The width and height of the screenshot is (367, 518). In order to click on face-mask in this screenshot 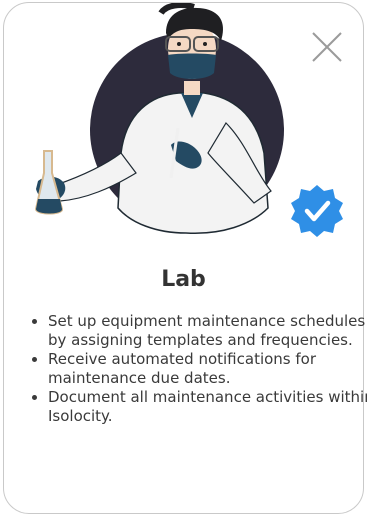, I will do `click(192, 66)`.